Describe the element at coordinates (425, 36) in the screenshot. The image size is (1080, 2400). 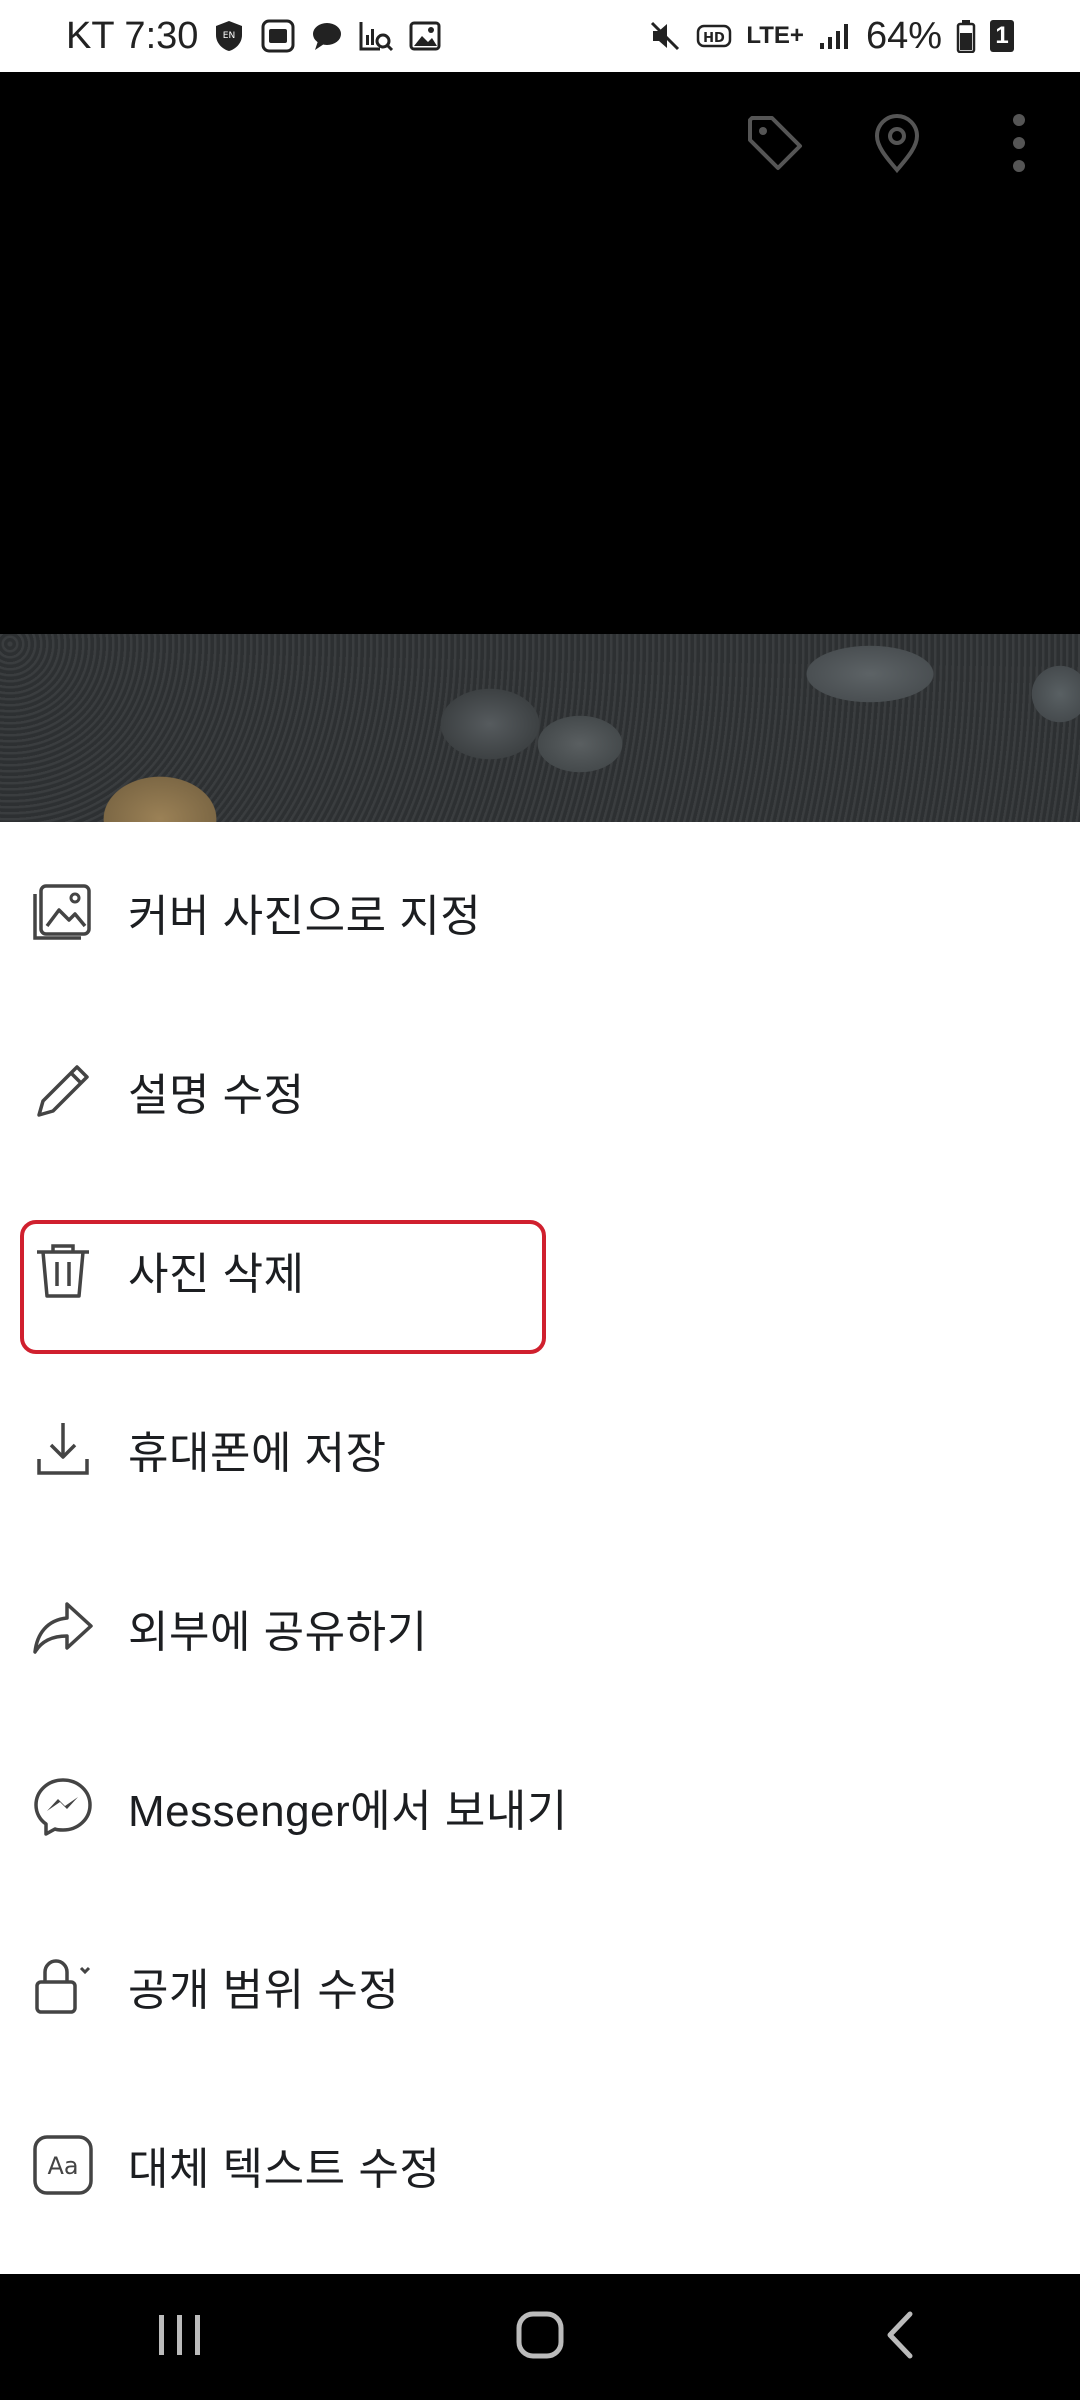
I see `image-icon` at that location.